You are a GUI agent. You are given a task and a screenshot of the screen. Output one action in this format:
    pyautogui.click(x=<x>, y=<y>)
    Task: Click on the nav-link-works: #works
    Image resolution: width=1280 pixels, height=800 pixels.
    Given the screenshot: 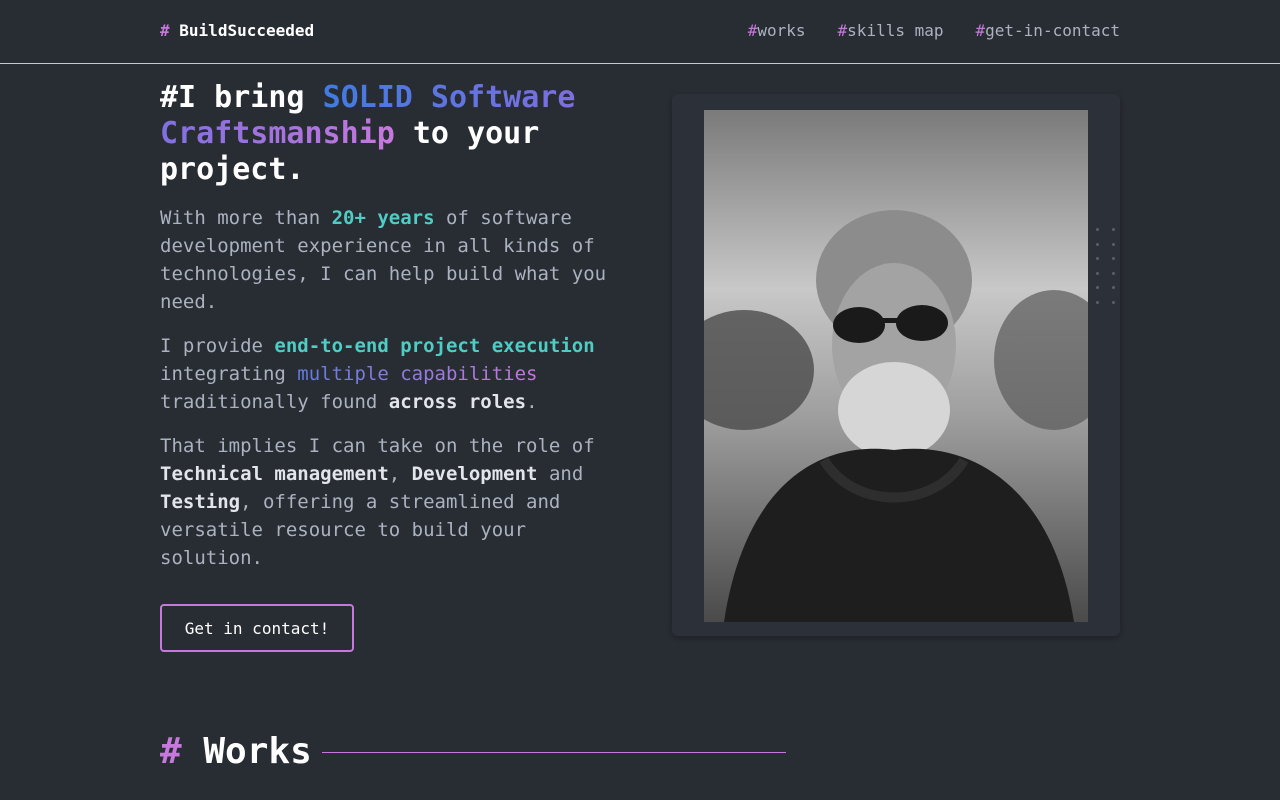 What is the action you would take?
    pyautogui.click(x=777, y=30)
    